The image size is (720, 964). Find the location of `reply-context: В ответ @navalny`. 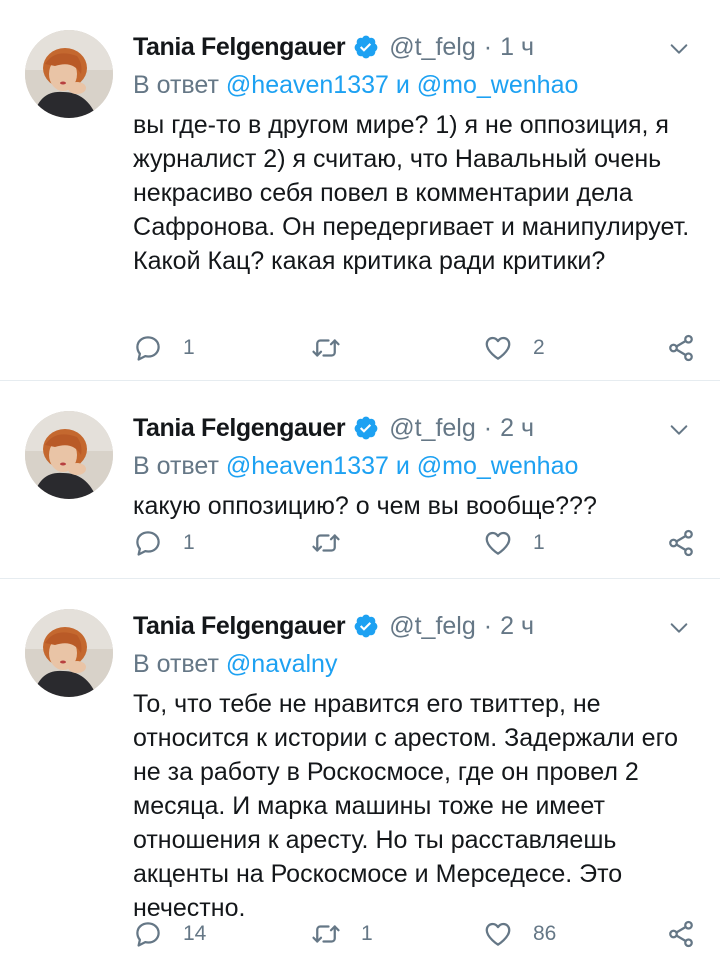

reply-context: В ответ @navalny is located at coordinates (414, 664).